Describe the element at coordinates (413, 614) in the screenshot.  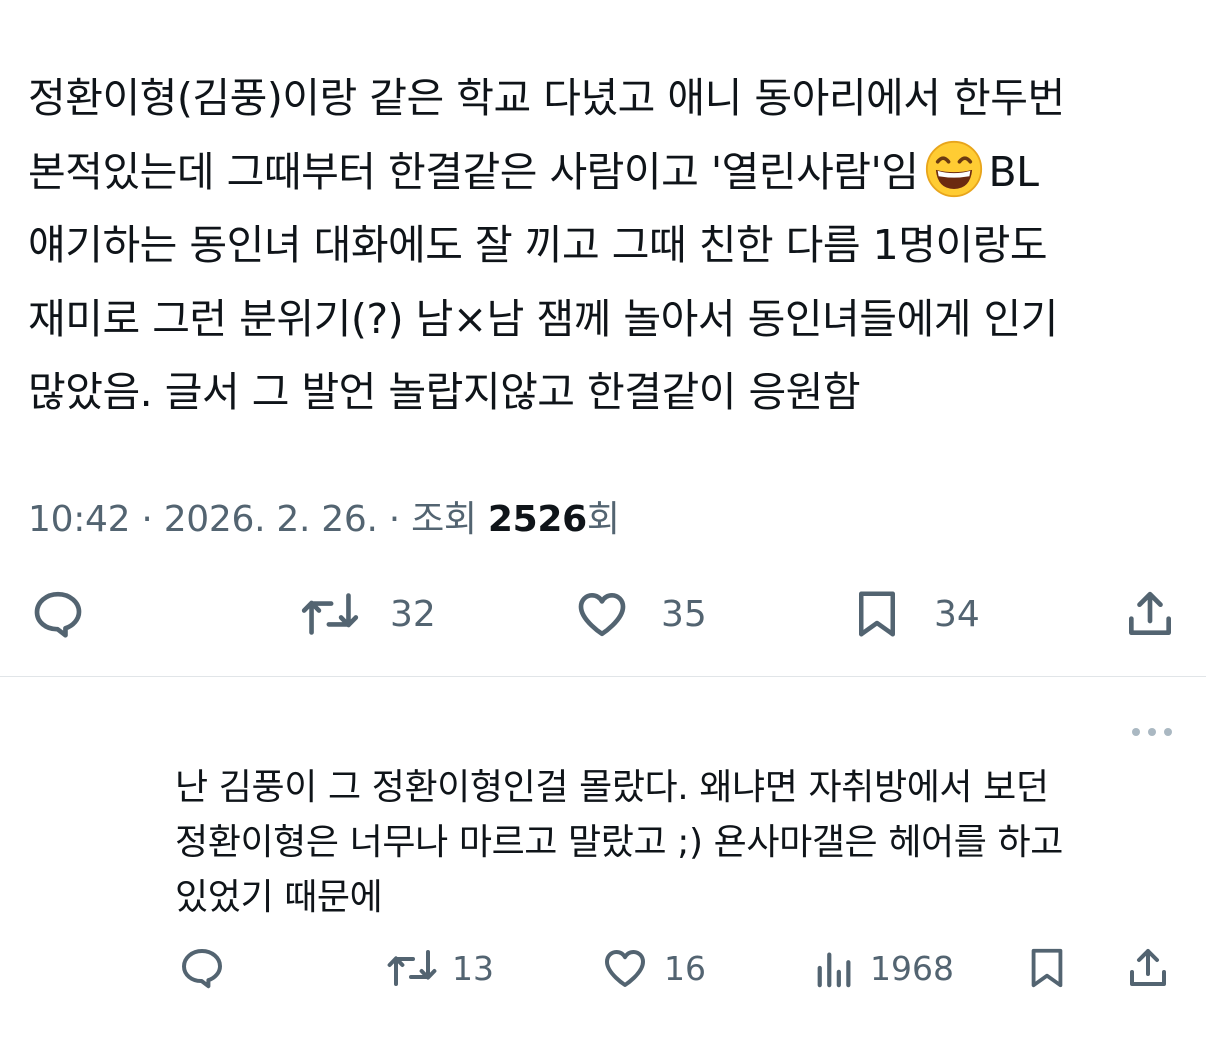
I see `retweet-count: 32` at that location.